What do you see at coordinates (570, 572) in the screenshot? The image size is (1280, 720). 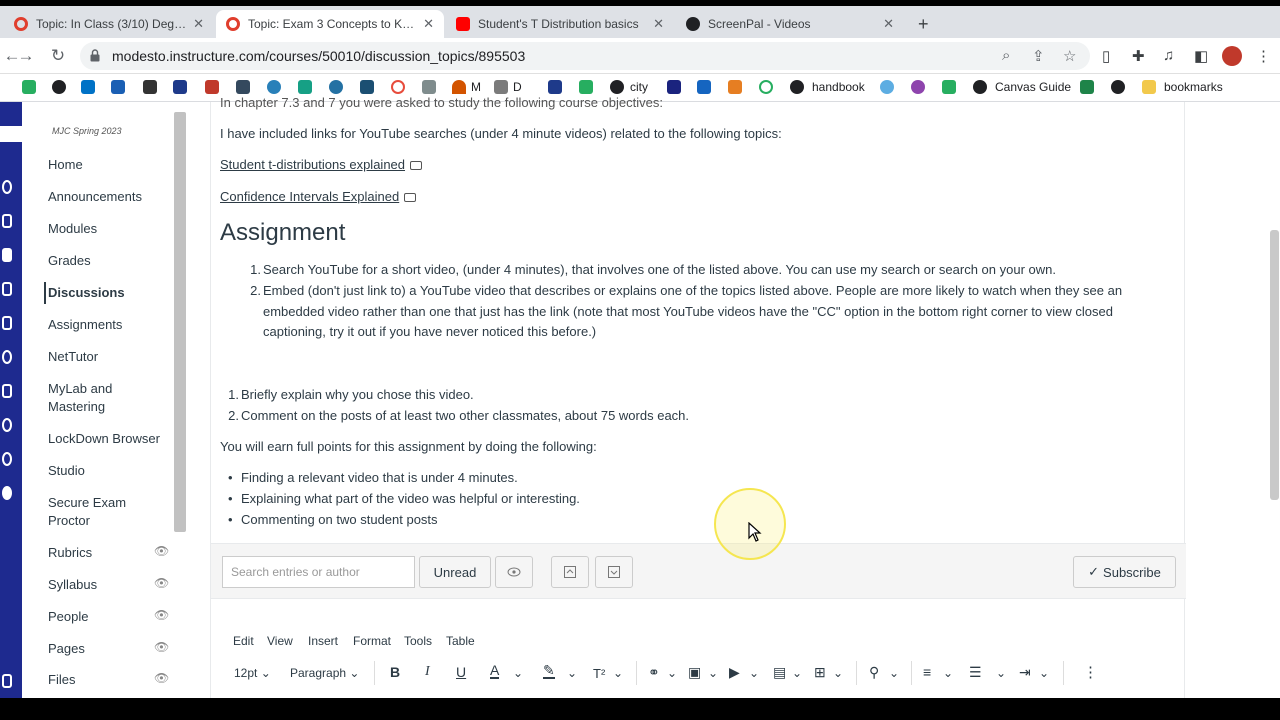 I see `expand-button` at bounding box center [570, 572].